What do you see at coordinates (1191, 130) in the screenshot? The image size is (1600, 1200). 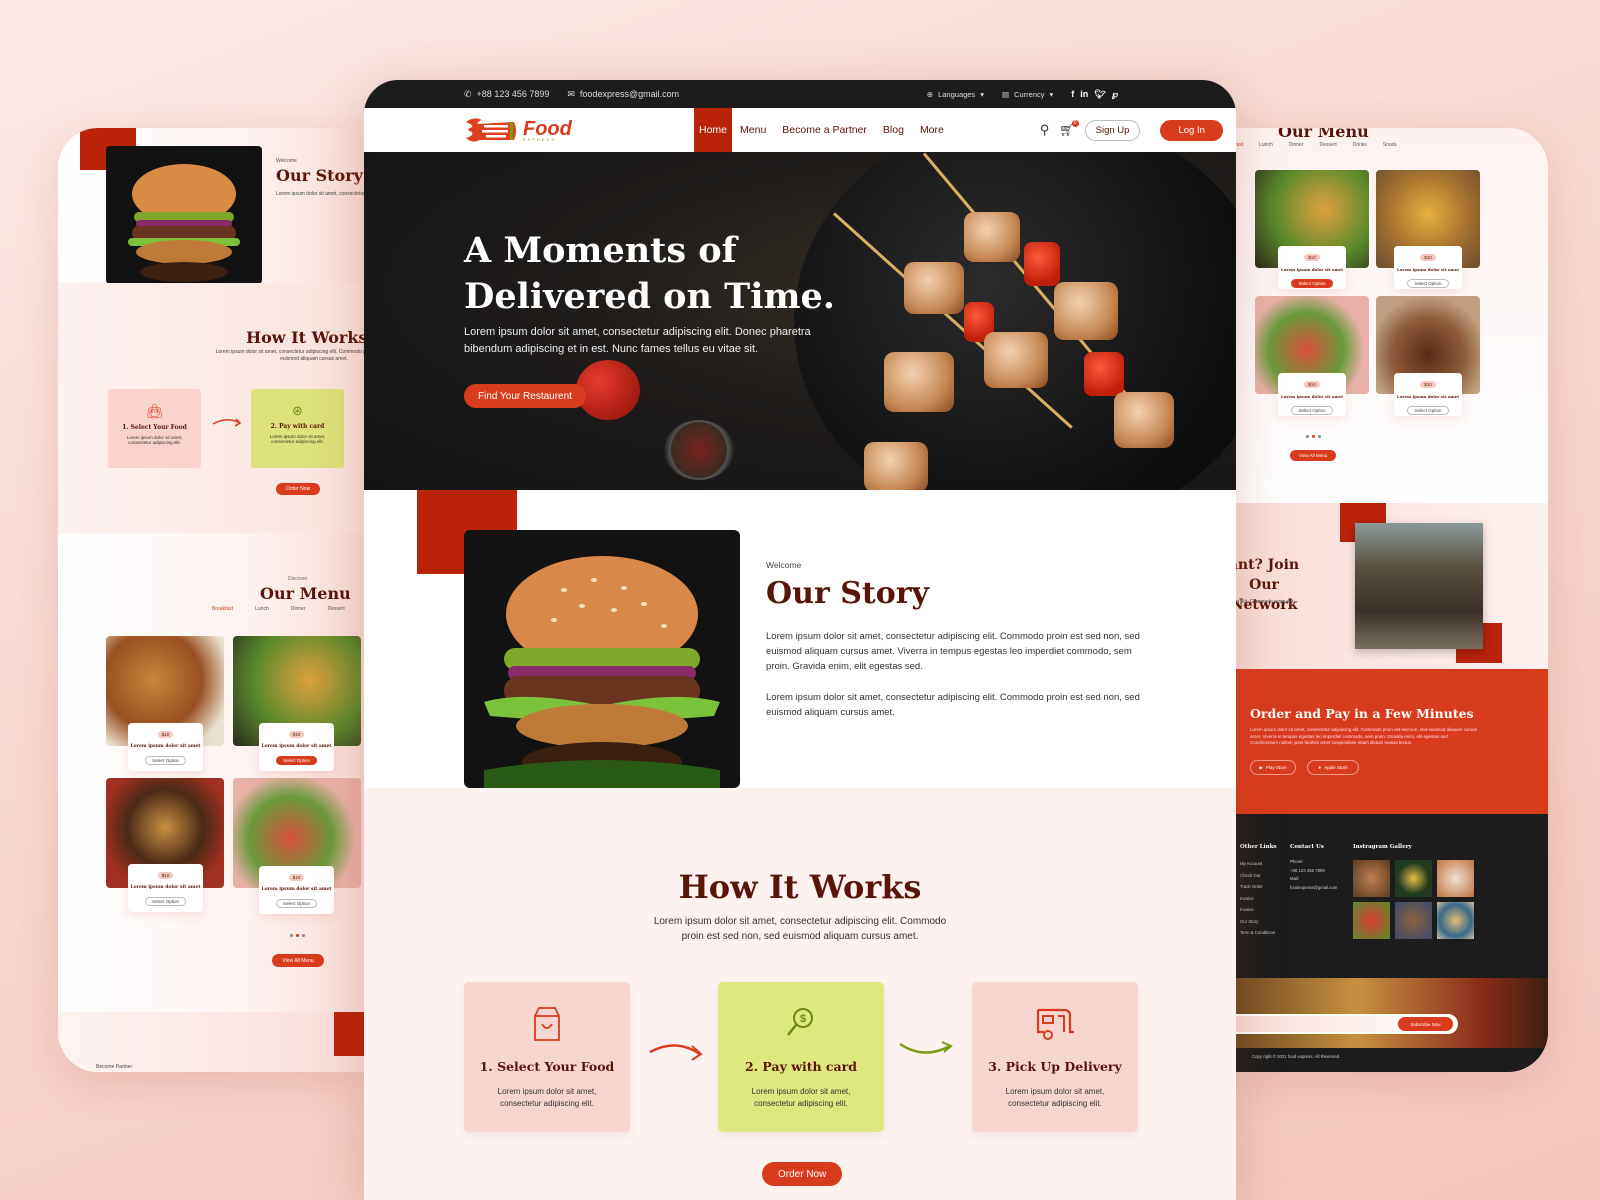 I see `log-in-button: Log In` at bounding box center [1191, 130].